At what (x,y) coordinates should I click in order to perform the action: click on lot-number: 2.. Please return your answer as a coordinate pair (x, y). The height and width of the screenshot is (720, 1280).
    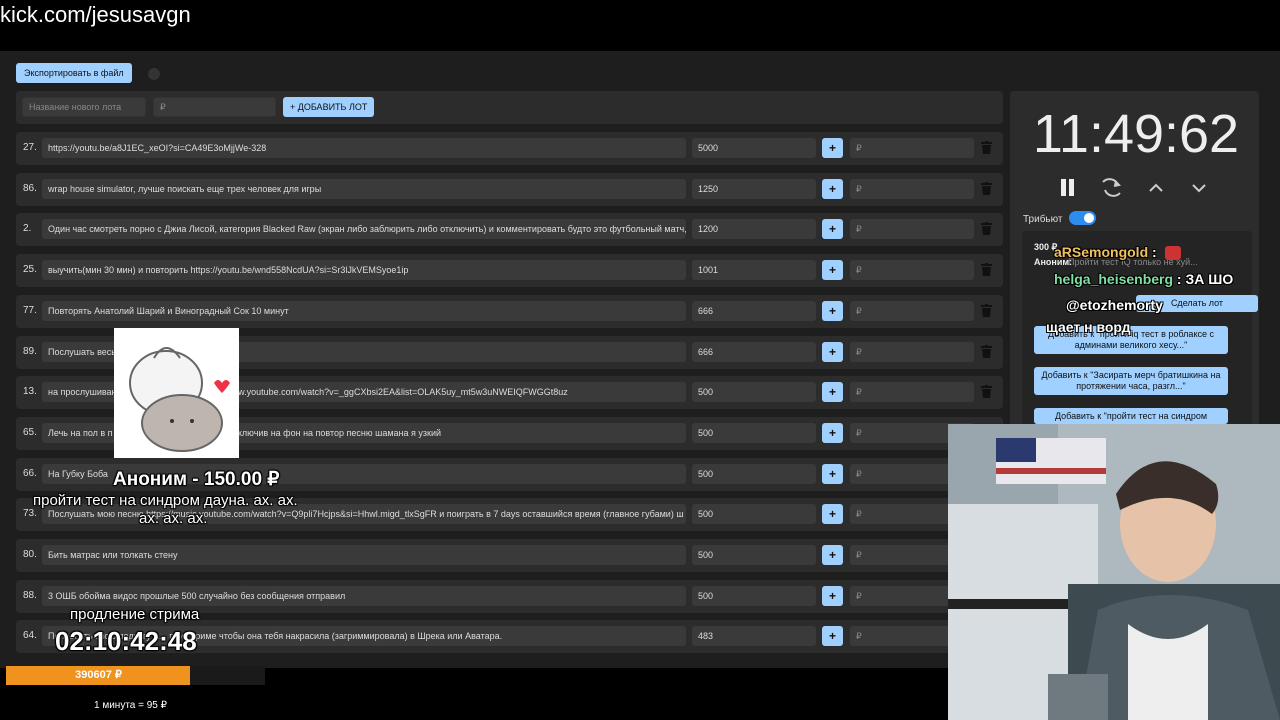
    Looking at the image, I should click on (27, 228).